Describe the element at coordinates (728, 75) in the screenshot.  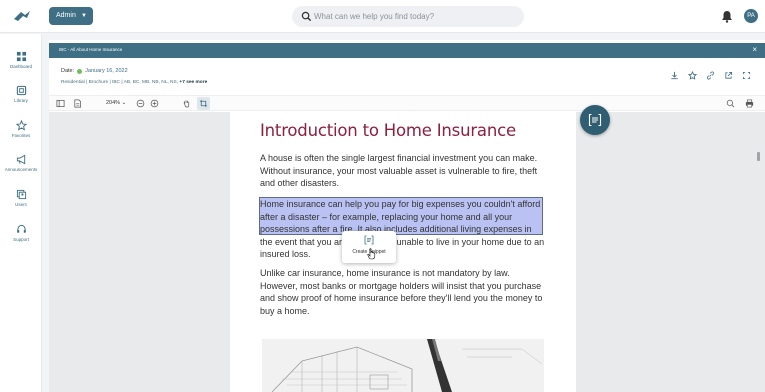
I see `open-external-icon` at that location.